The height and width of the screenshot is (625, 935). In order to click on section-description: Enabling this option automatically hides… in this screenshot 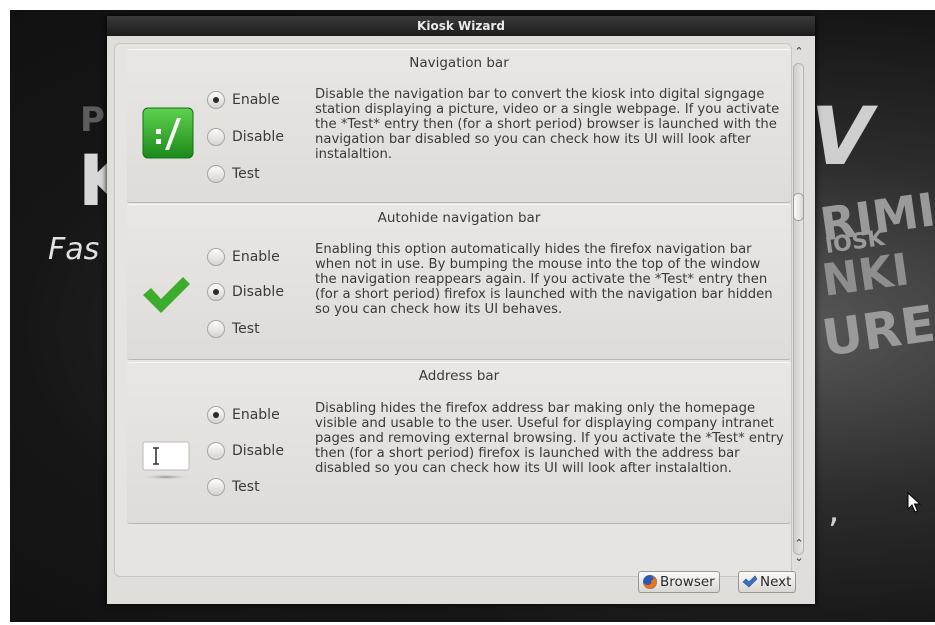, I will do `click(544, 279)`.